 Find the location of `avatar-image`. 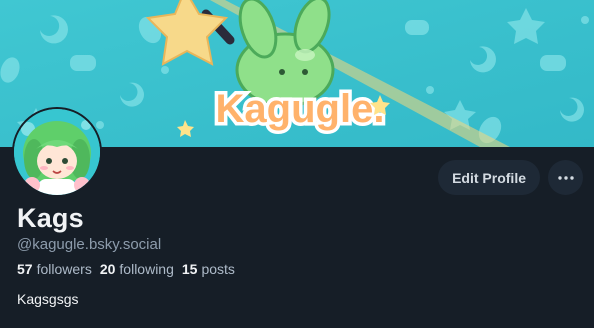

avatar-image is located at coordinates (57, 152).